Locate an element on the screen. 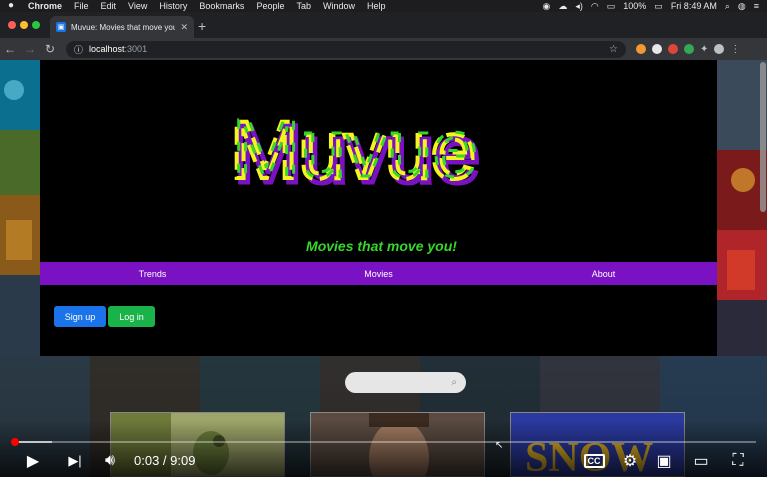 The height and width of the screenshot is (477, 767). settings-gear-icon: ⚙ is located at coordinates (630, 461).